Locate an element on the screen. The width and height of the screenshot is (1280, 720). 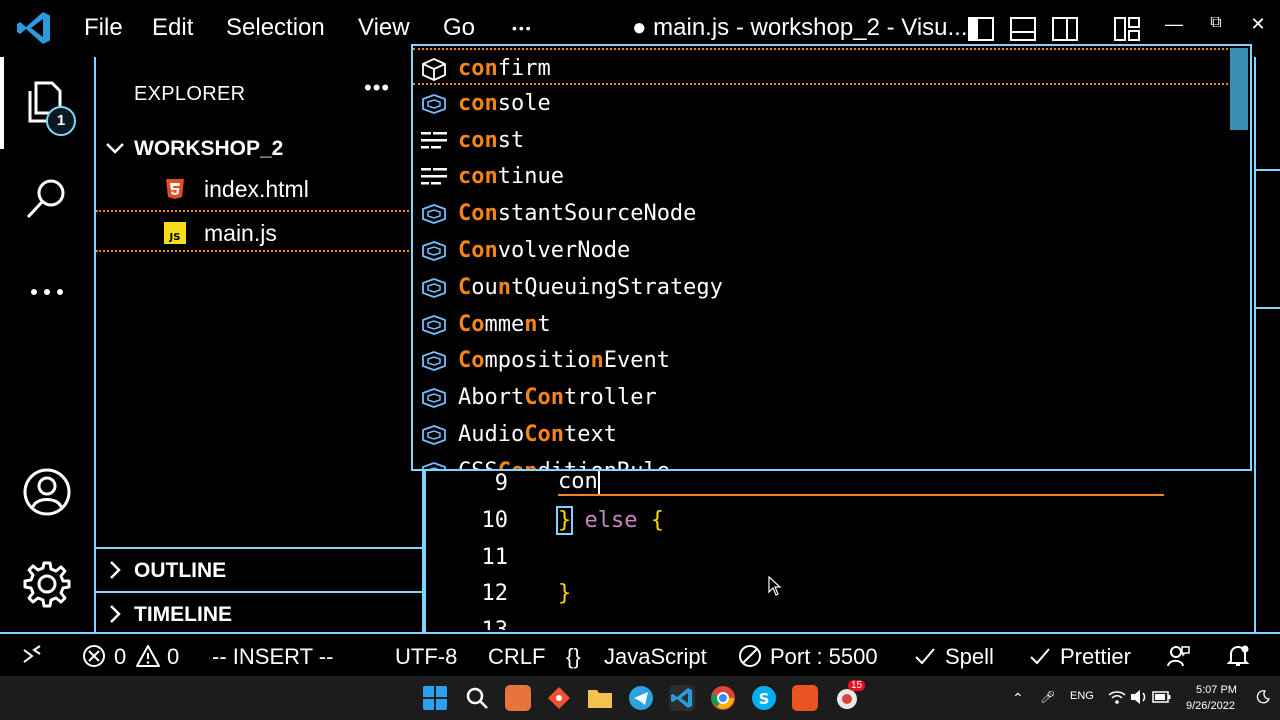
windows-start-icon is located at coordinates (435, 698).